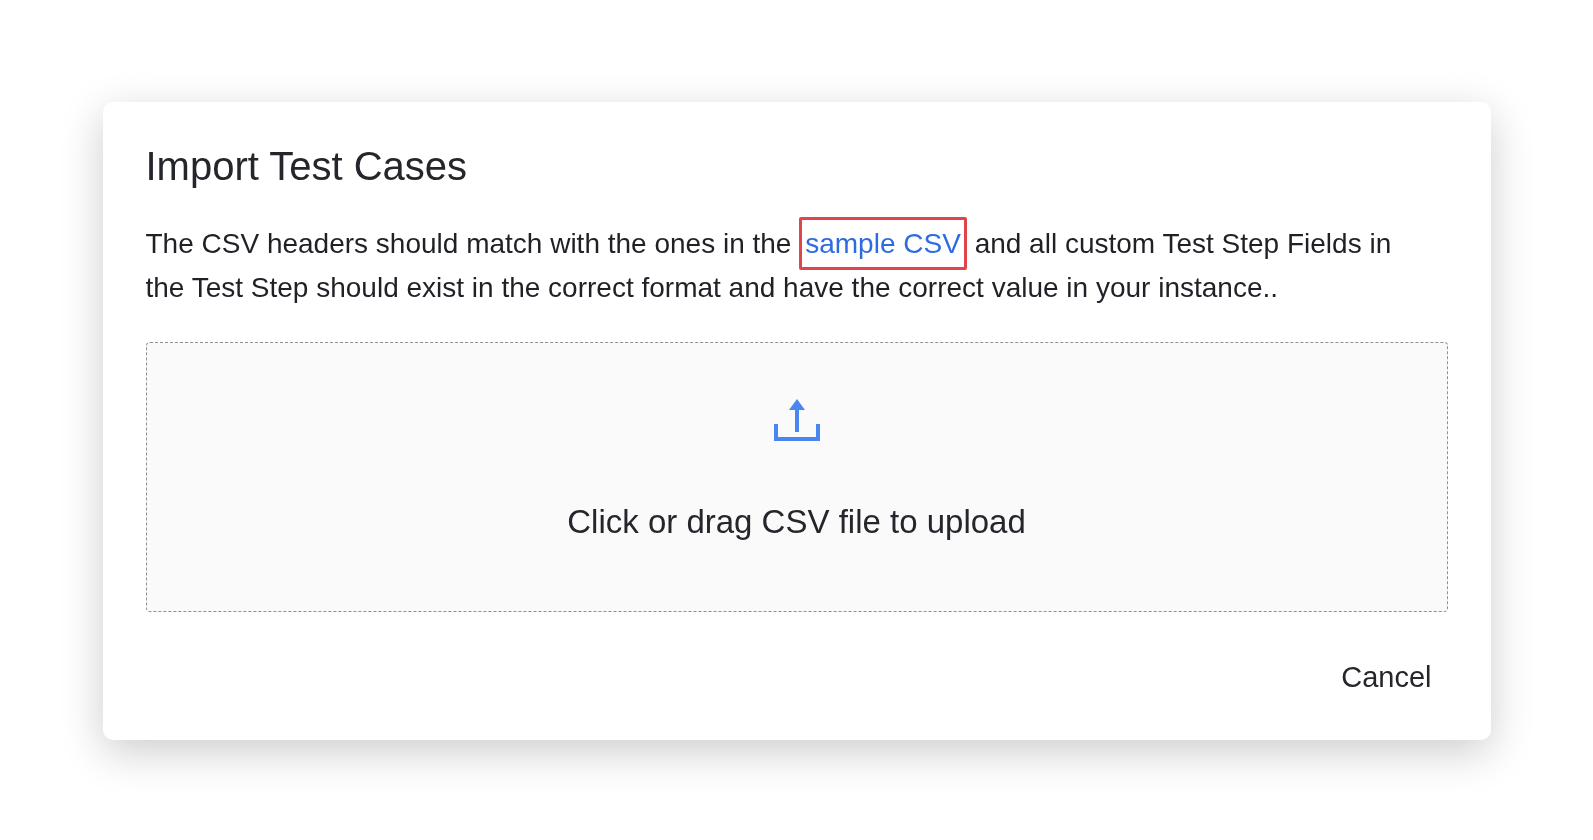 Image resolution: width=1593 pixels, height=840 pixels. Describe the element at coordinates (883, 243) in the screenshot. I see `sample-csv-link: sample CSV` at that location.